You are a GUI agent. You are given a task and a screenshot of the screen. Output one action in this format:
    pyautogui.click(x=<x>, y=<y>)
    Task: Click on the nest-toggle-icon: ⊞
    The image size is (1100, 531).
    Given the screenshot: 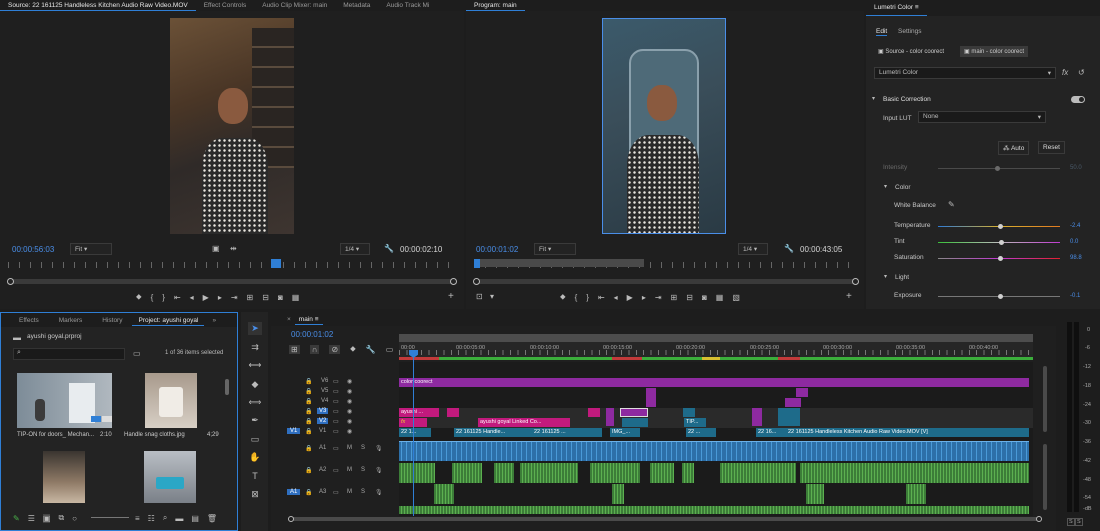 What is the action you would take?
    pyautogui.click(x=294, y=349)
    